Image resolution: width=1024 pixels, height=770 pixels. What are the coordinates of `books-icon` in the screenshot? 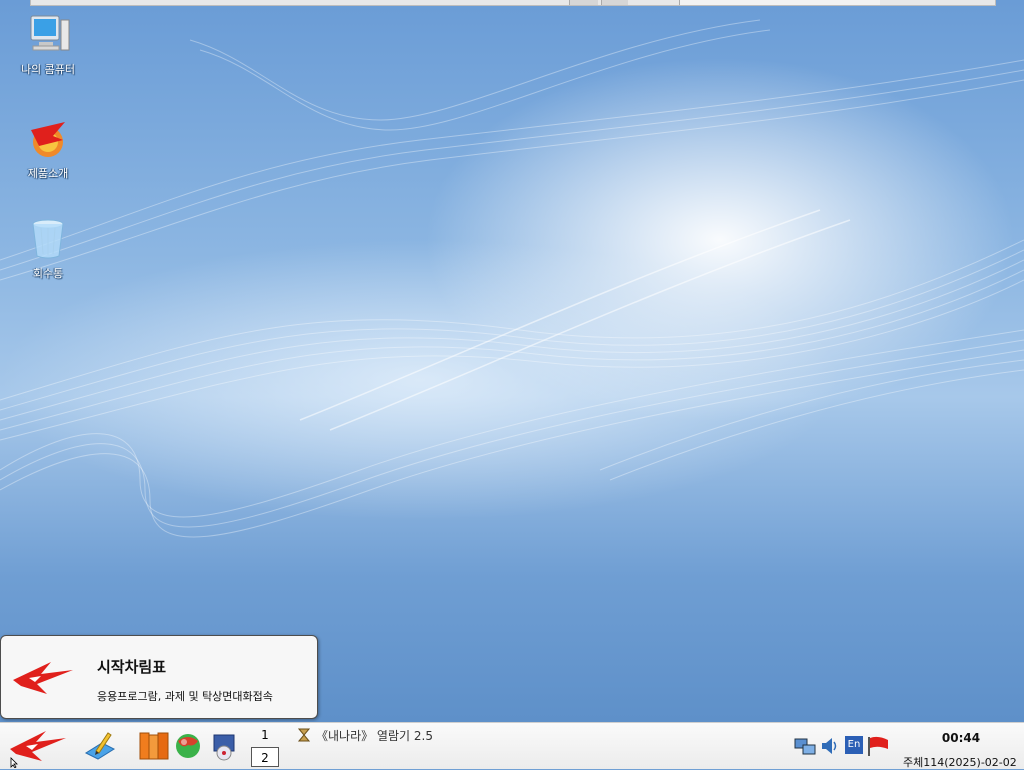 It's located at (154, 746).